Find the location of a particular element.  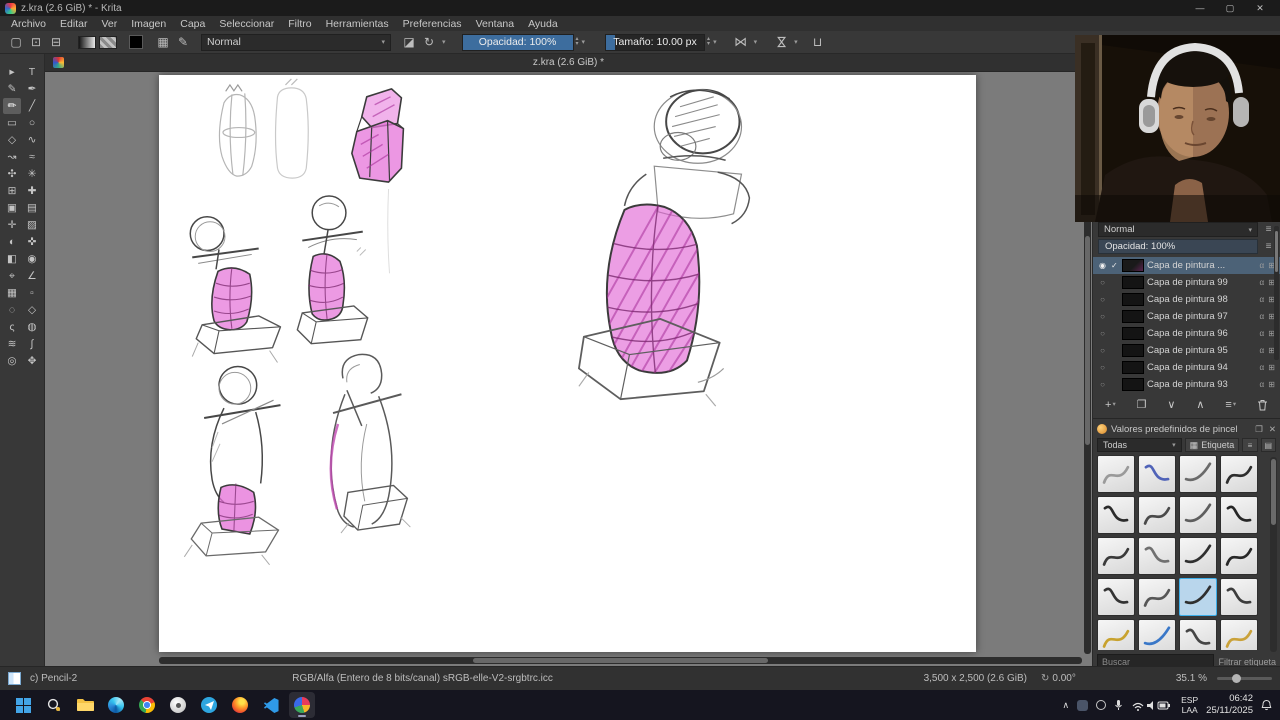

layer-list-scrollbar is located at coordinates (1276, 293).